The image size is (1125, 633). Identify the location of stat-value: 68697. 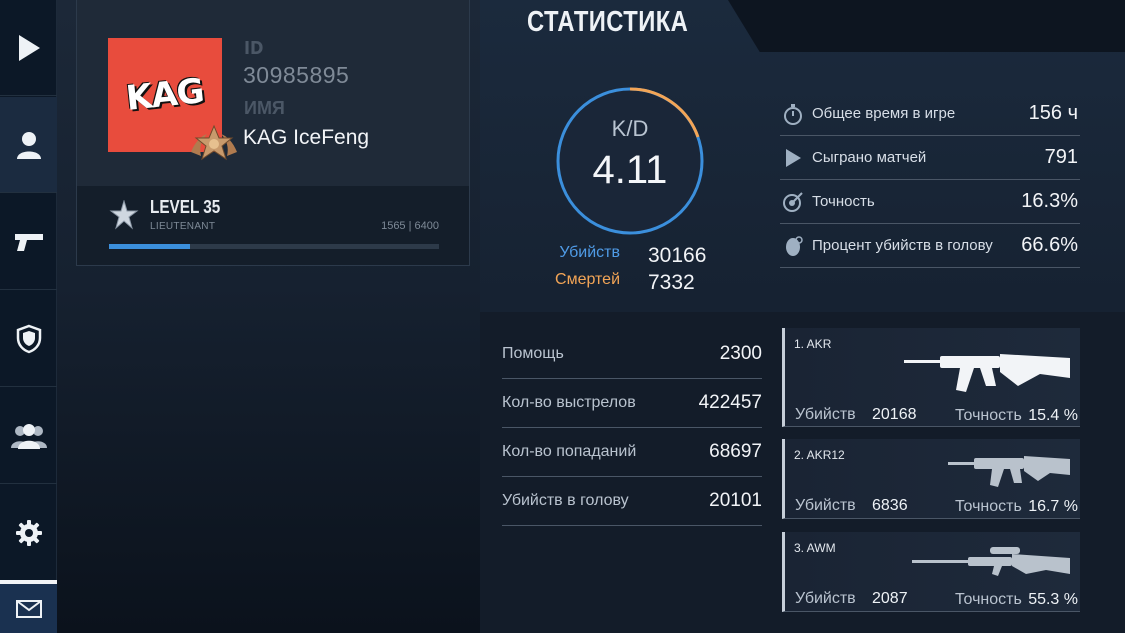
(735, 451).